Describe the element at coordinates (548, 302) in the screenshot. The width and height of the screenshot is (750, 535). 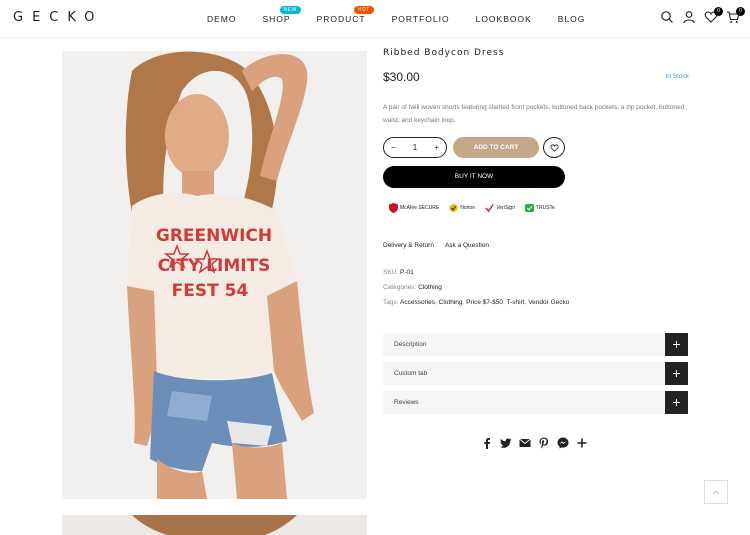
I see `tag-link: Vendor Gecko` at that location.